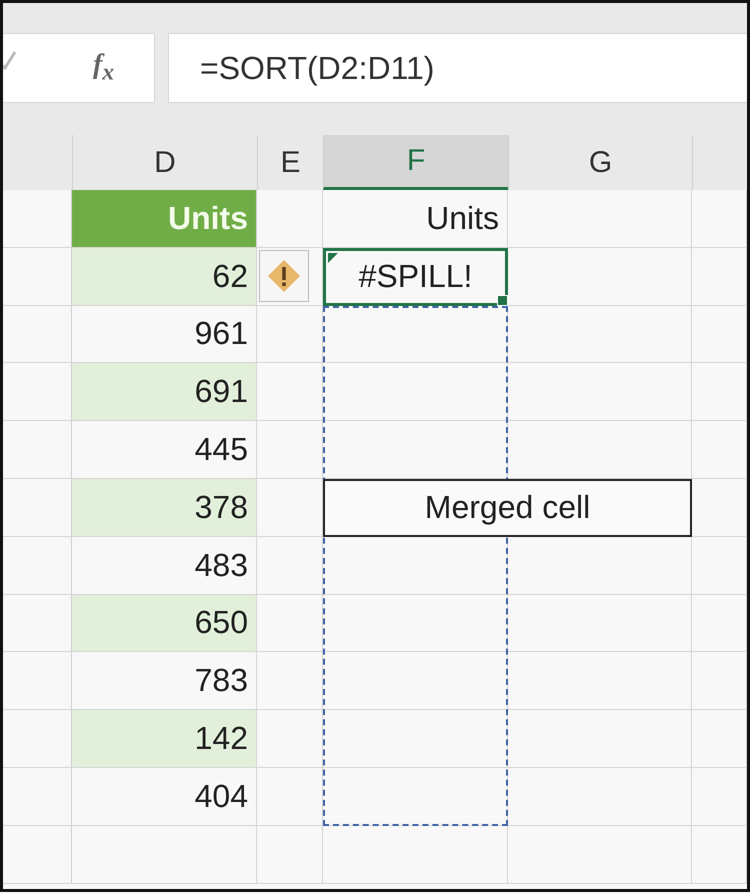 This screenshot has height=896, width=750. What do you see at coordinates (415, 219) in the screenshot?
I see `table-cell: Units` at bounding box center [415, 219].